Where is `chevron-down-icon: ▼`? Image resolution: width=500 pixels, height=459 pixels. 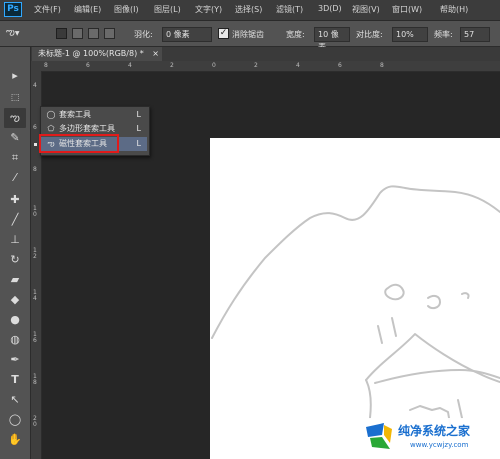 chevron-down-icon: ▼ is located at coordinates (17, 33).